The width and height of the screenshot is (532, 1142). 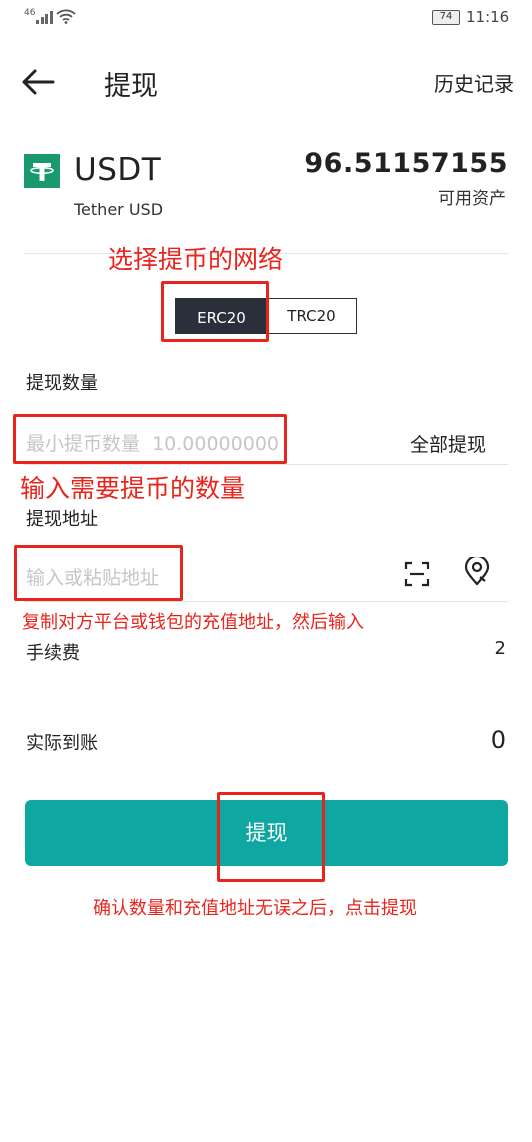 I want to click on header: 提现 历史记录, so click(x=266, y=82).